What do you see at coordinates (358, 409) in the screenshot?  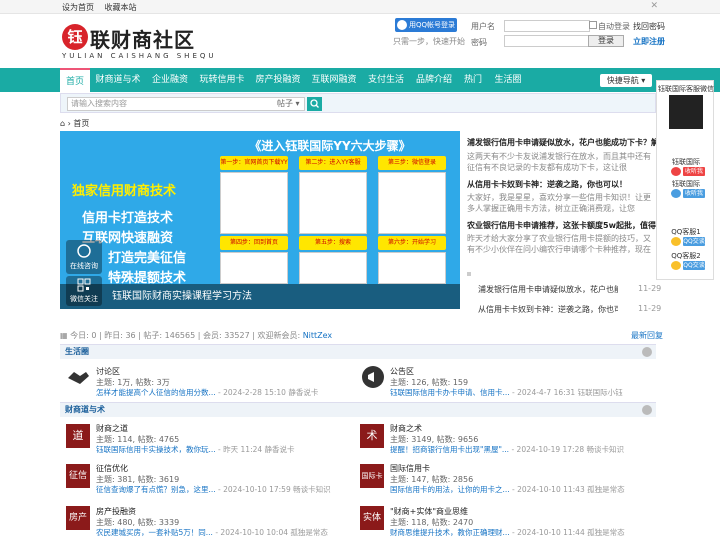 I see `section-header-caishang: 财商道与术` at bounding box center [358, 409].